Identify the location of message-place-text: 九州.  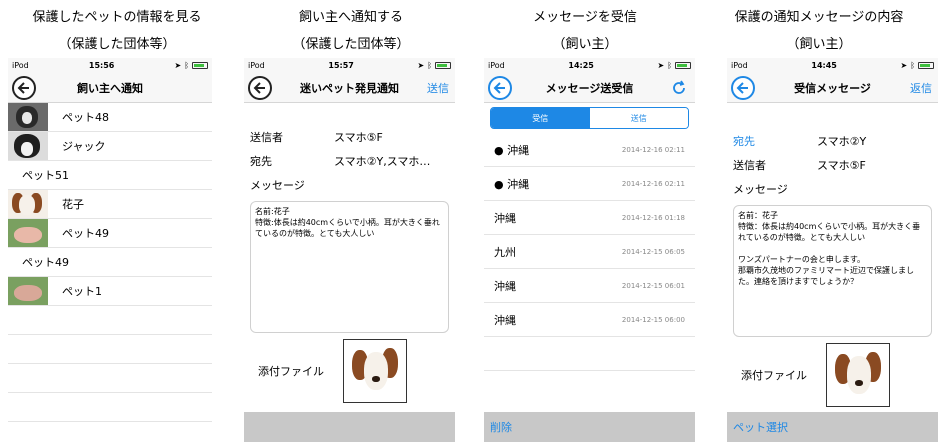
(505, 252).